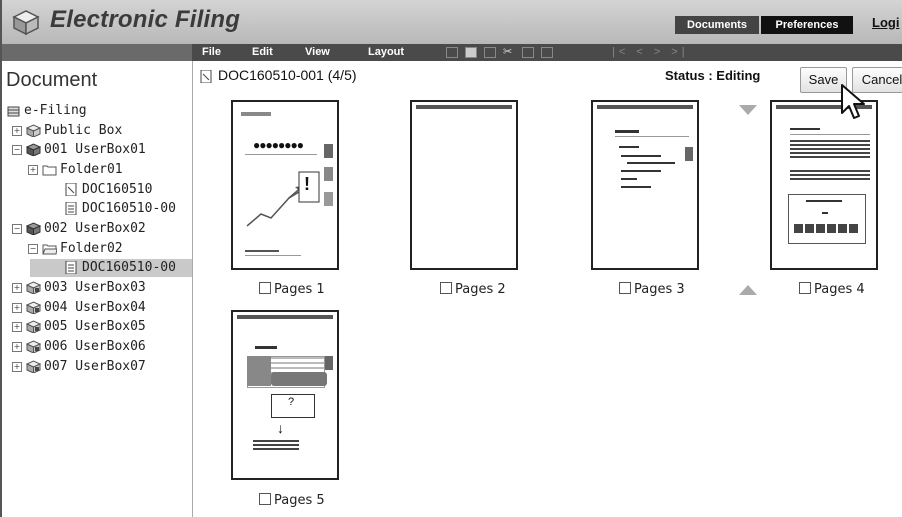 The width and height of the screenshot is (902, 517). I want to click on menu-file: File, so click(211, 52).